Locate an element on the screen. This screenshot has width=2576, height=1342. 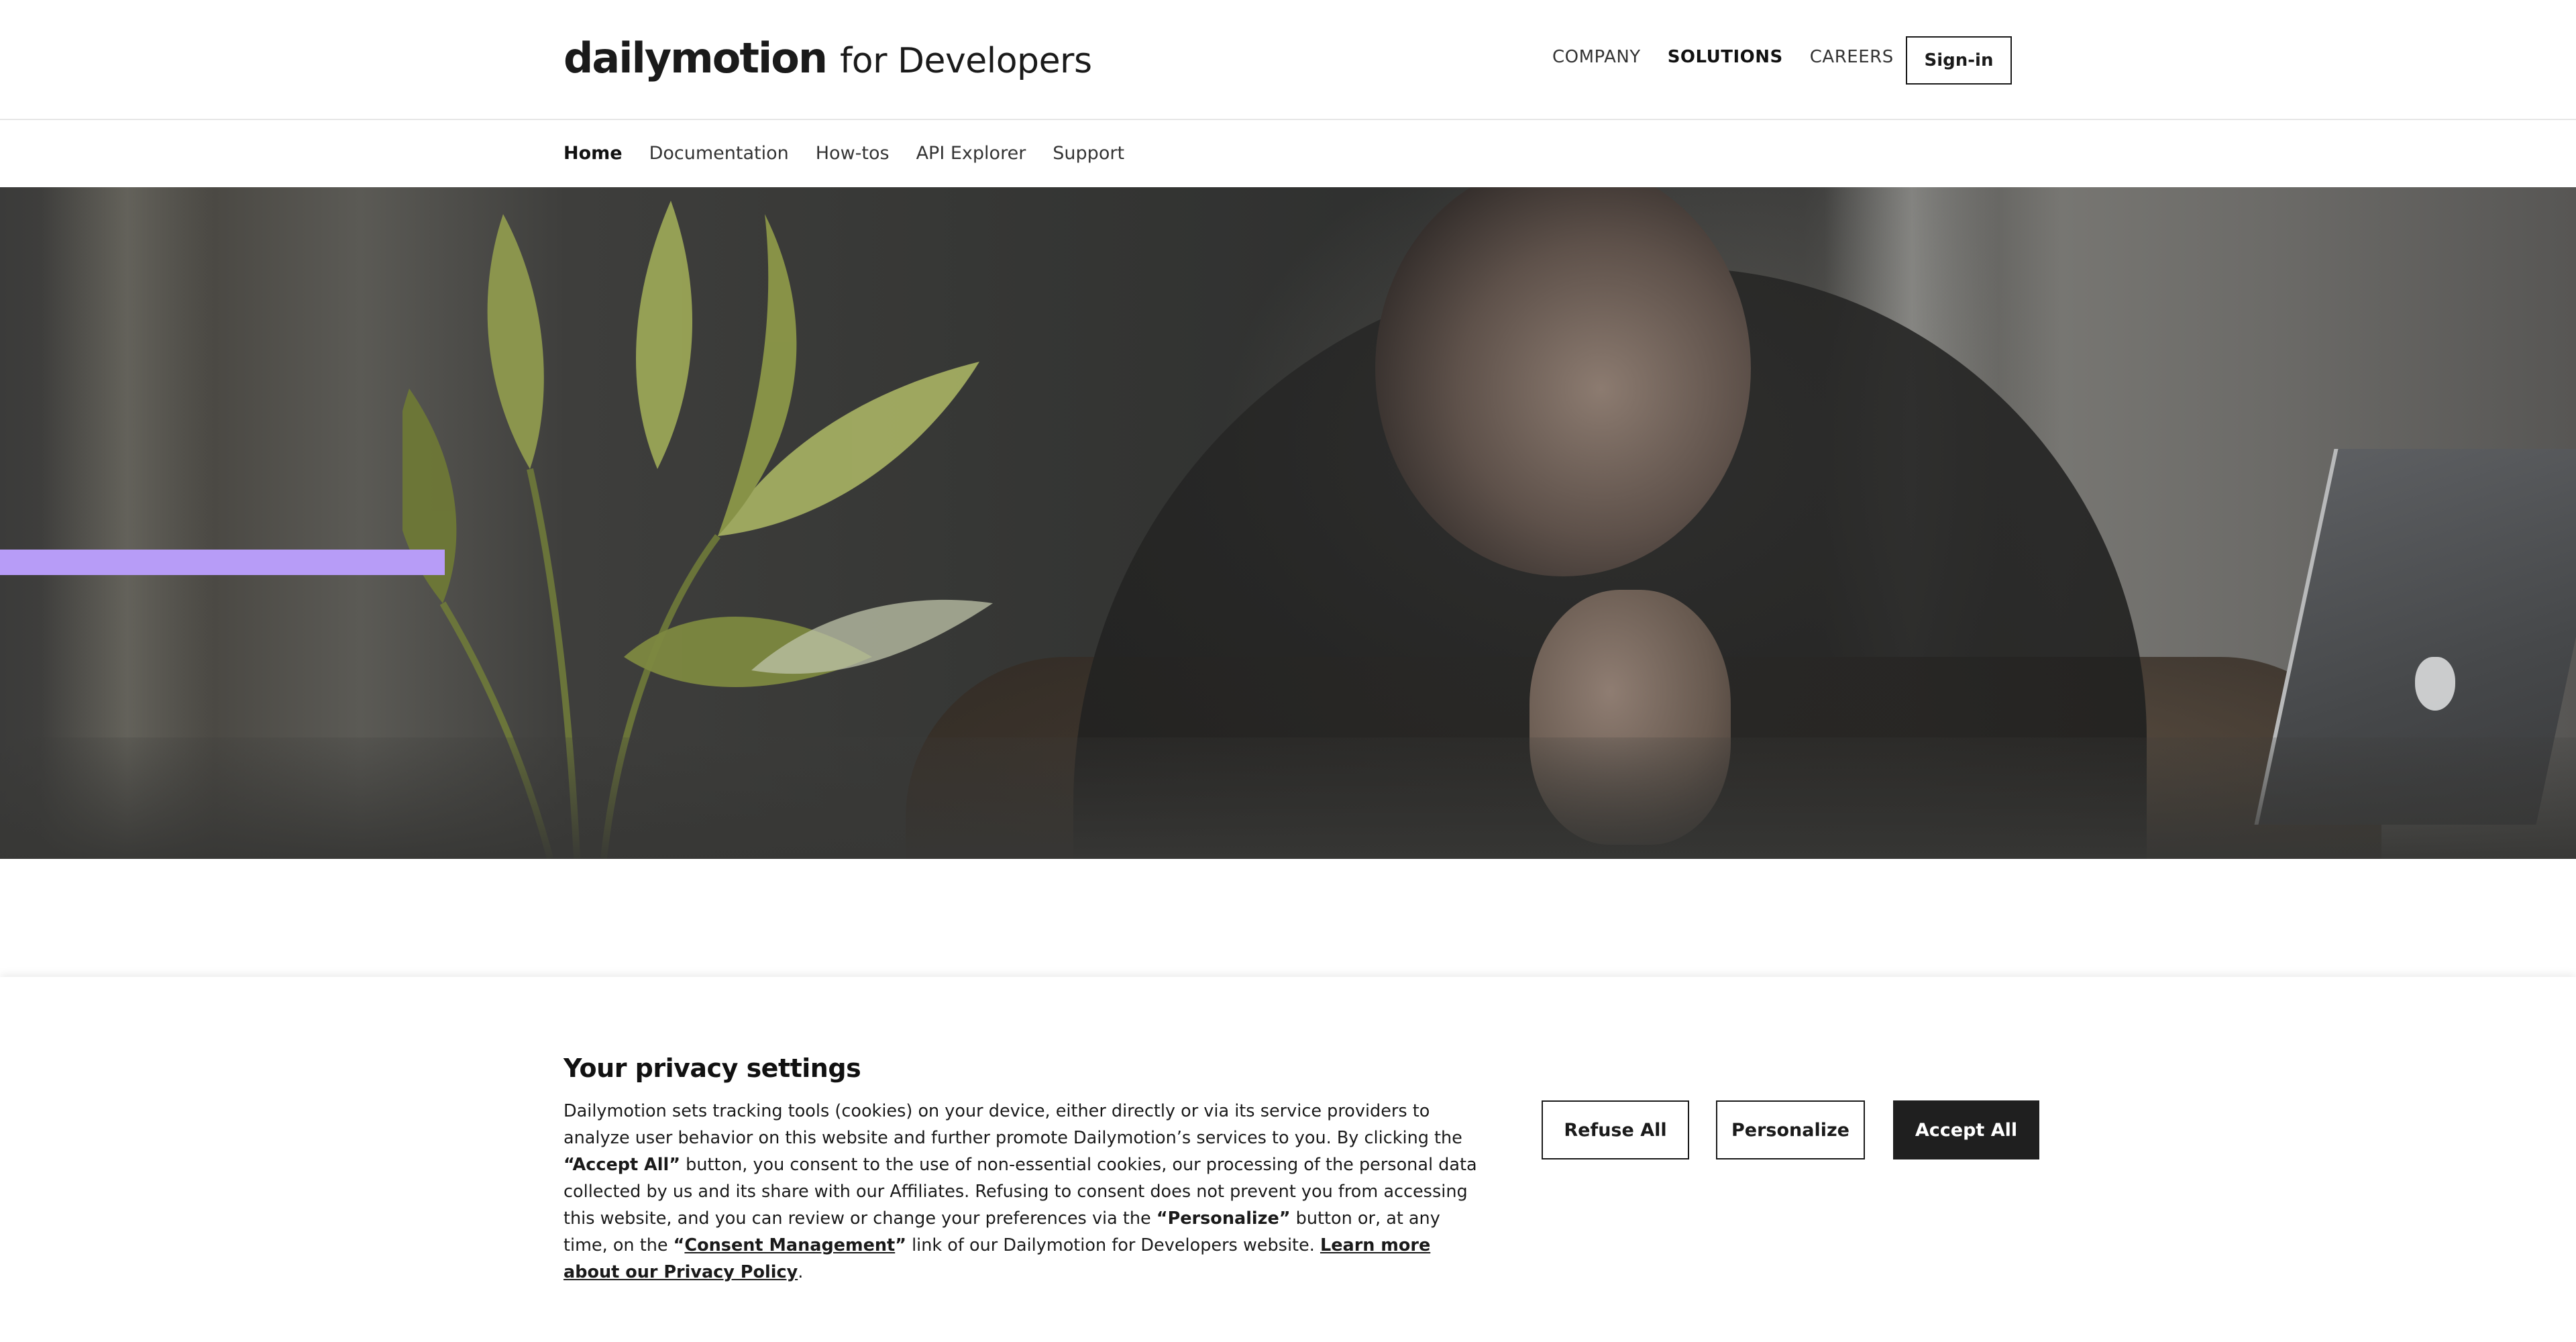
privacy-text-accept-all: “Accept All” is located at coordinates (622, 1165).